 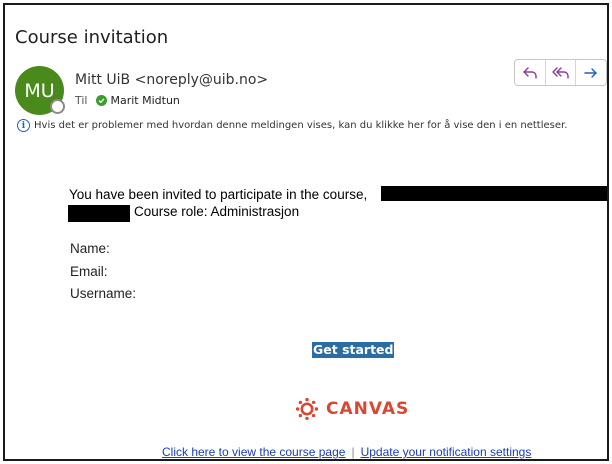 I want to click on reply-all-button, so click(x=561, y=72).